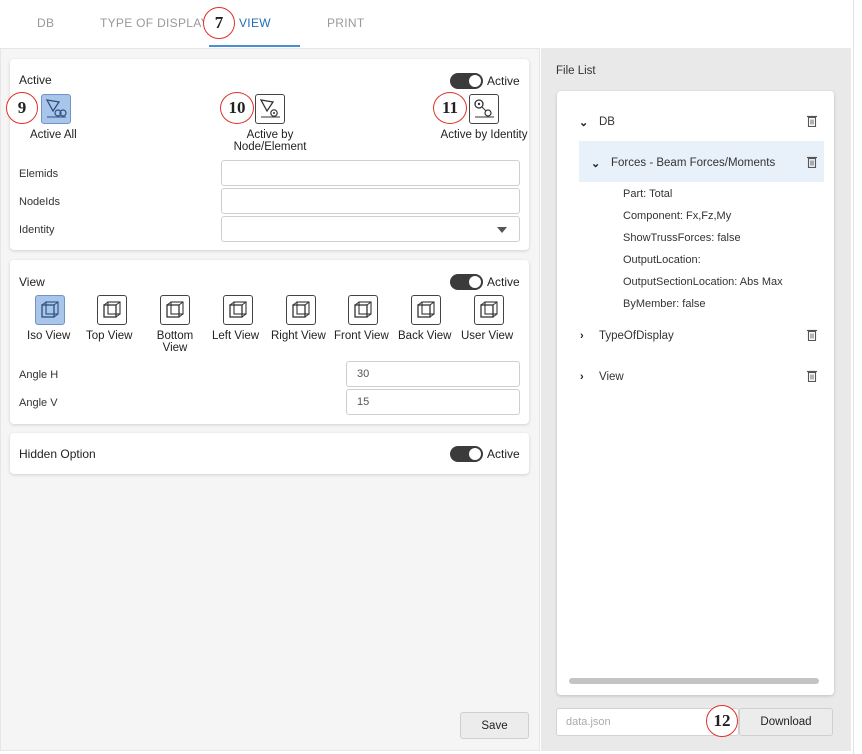 The width and height of the screenshot is (862, 754). Describe the element at coordinates (370, 201) in the screenshot. I see `nodeids-input` at that location.